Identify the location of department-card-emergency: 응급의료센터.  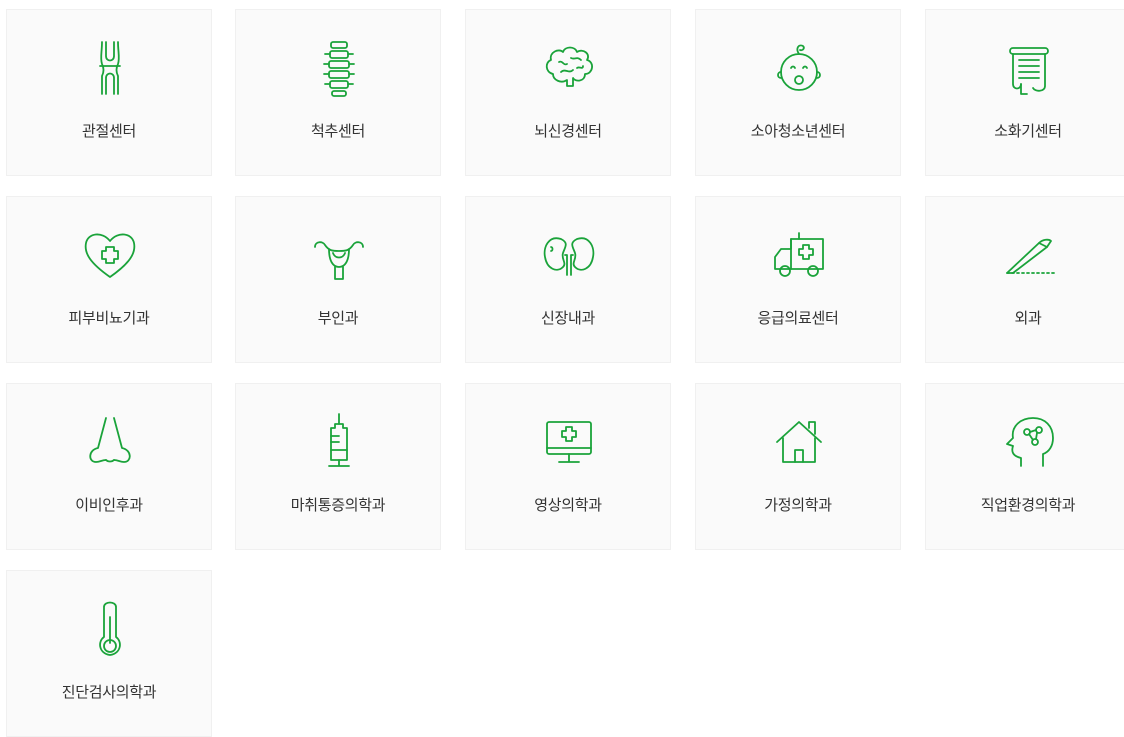
(798, 279).